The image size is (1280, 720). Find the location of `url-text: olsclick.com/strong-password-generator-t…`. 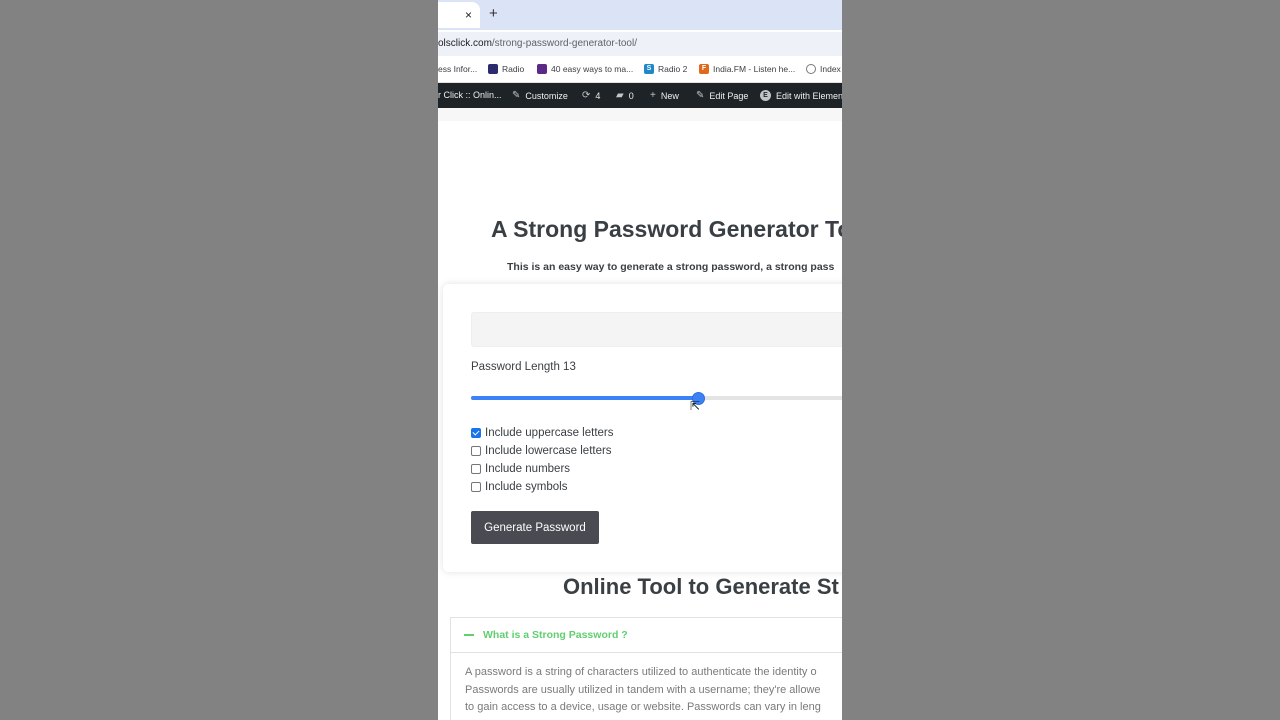

url-text: olsclick.com/strong-password-generator-t… is located at coordinates (537, 43).